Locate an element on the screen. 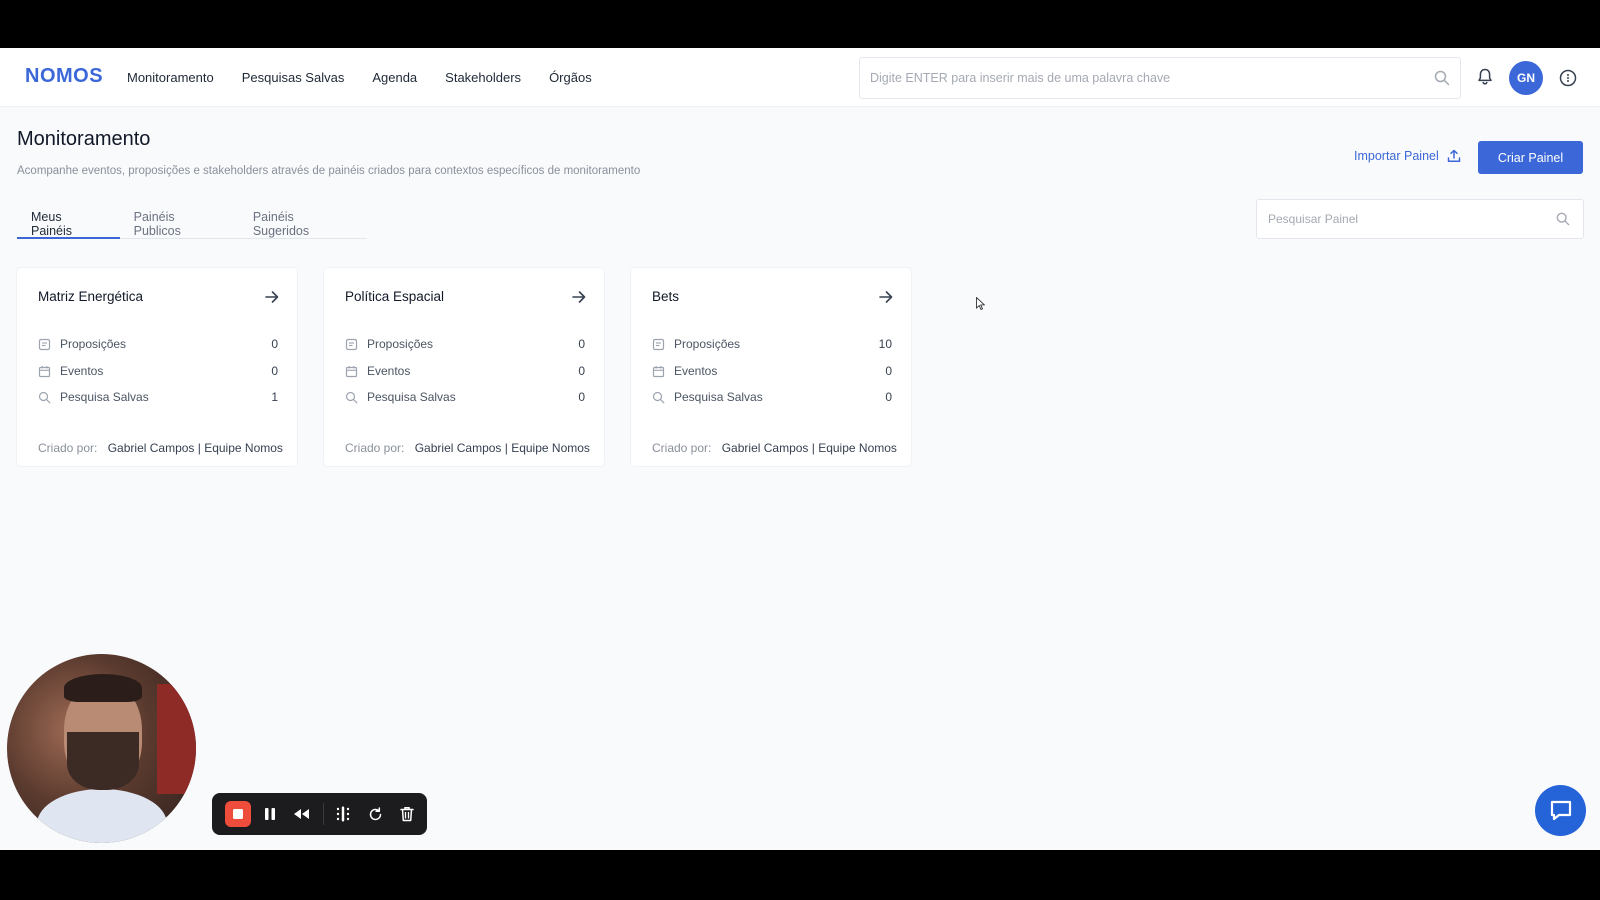 This screenshot has width=1600, height=900. panel-card-title: Política Espacial is located at coordinates (395, 296).